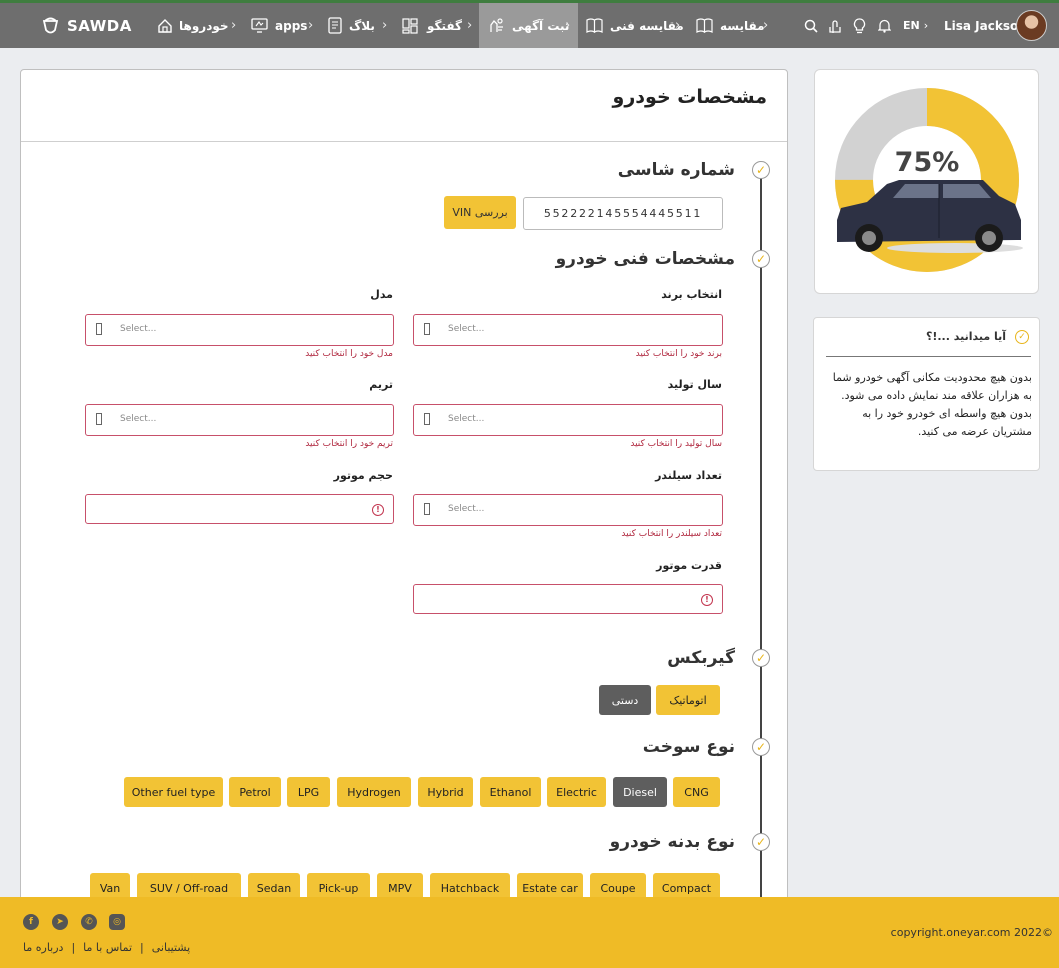 The height and width of the screenshot is (968, 1059). Describe the element at coordinates (640, 792) in the screenshot. I see `fuel-option-selected: Diesel` at that location.